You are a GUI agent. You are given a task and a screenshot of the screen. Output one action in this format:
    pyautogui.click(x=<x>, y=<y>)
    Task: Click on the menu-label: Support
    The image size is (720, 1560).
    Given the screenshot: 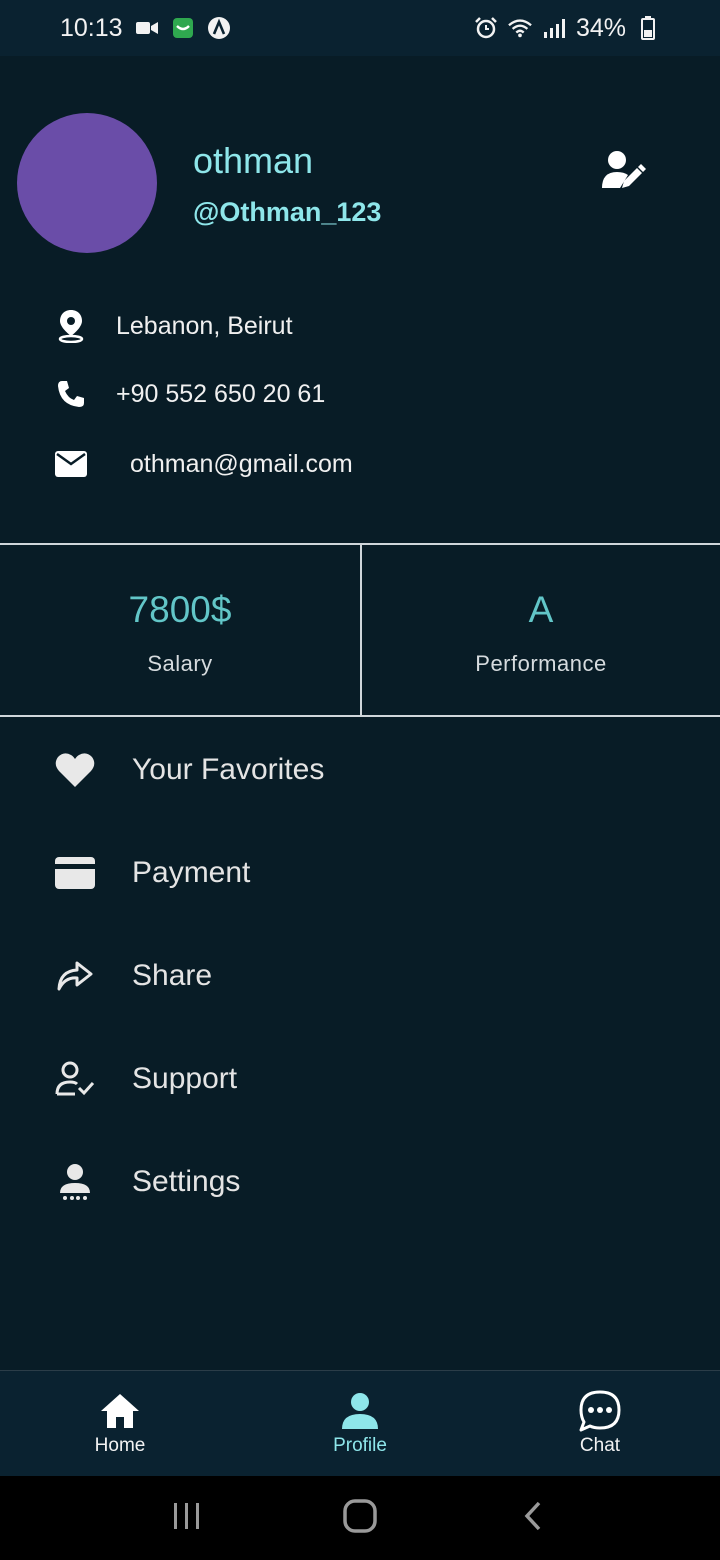 What is the action you would take?
    pyautogui.click(x=185, y=1078)
    